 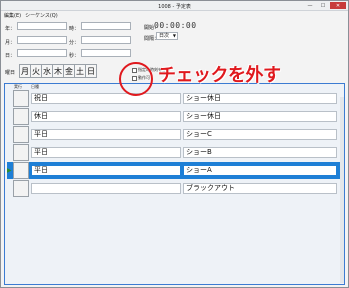 What do you see at coordinates (41, 15) in the screenshot?
I see `menu-sequence: シーケンス(Q)` at bounding box center [41, 15].